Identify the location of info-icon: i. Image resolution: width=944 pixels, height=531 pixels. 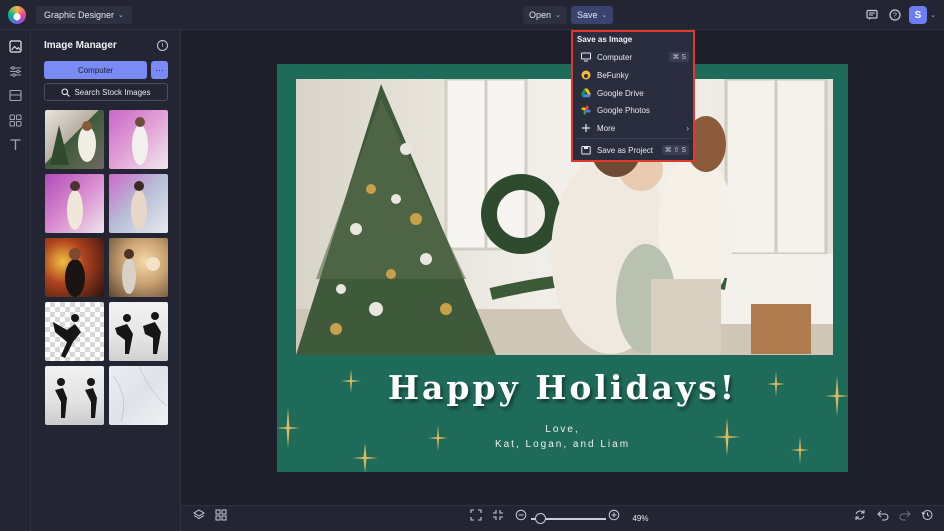
(162, 45).